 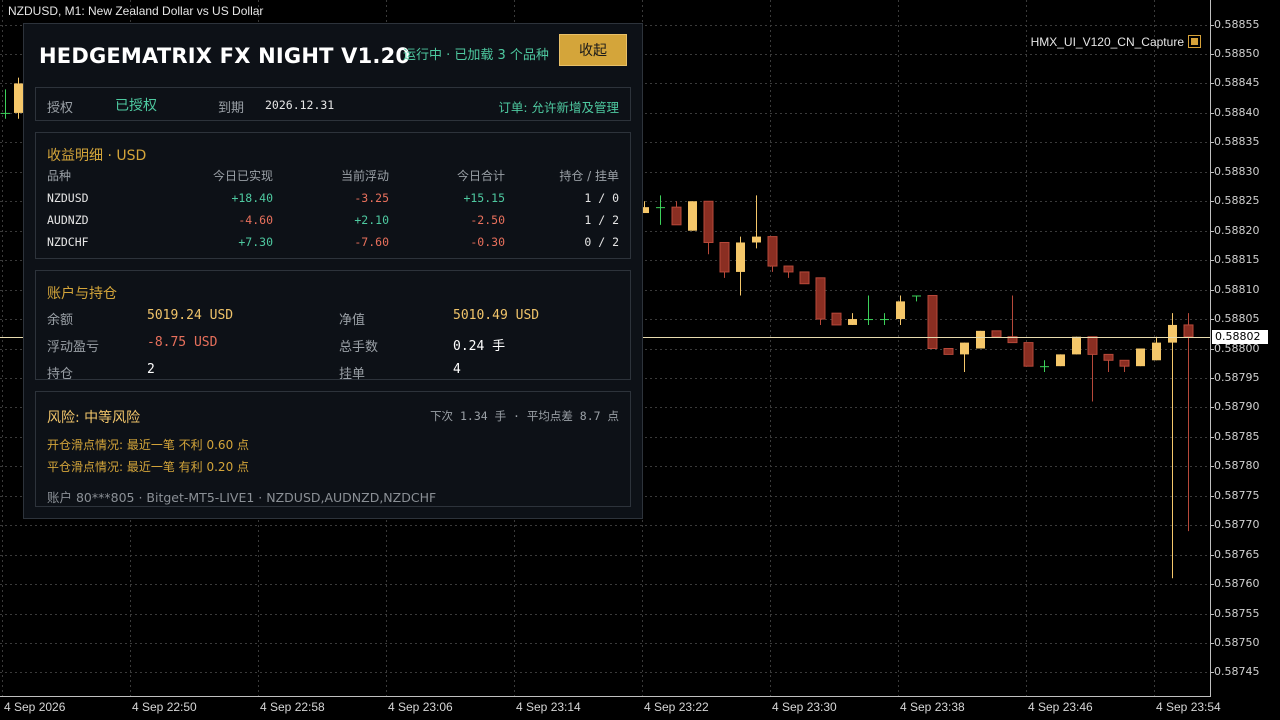 What do you see at coordinates (457, 369) in the screenshot?
I see `pending-value: 4` at bounding box center [457, 369].